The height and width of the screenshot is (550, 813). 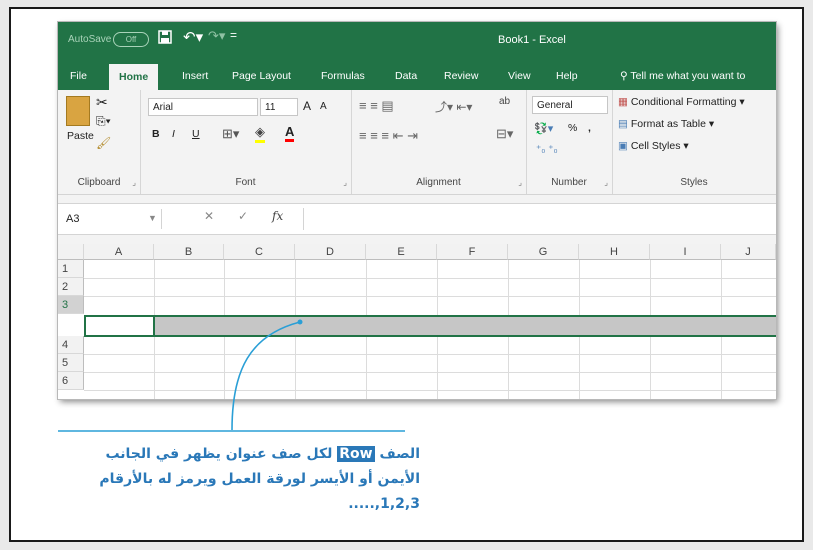 I want to click on column-header-b: B, so click(x=189, y=252).